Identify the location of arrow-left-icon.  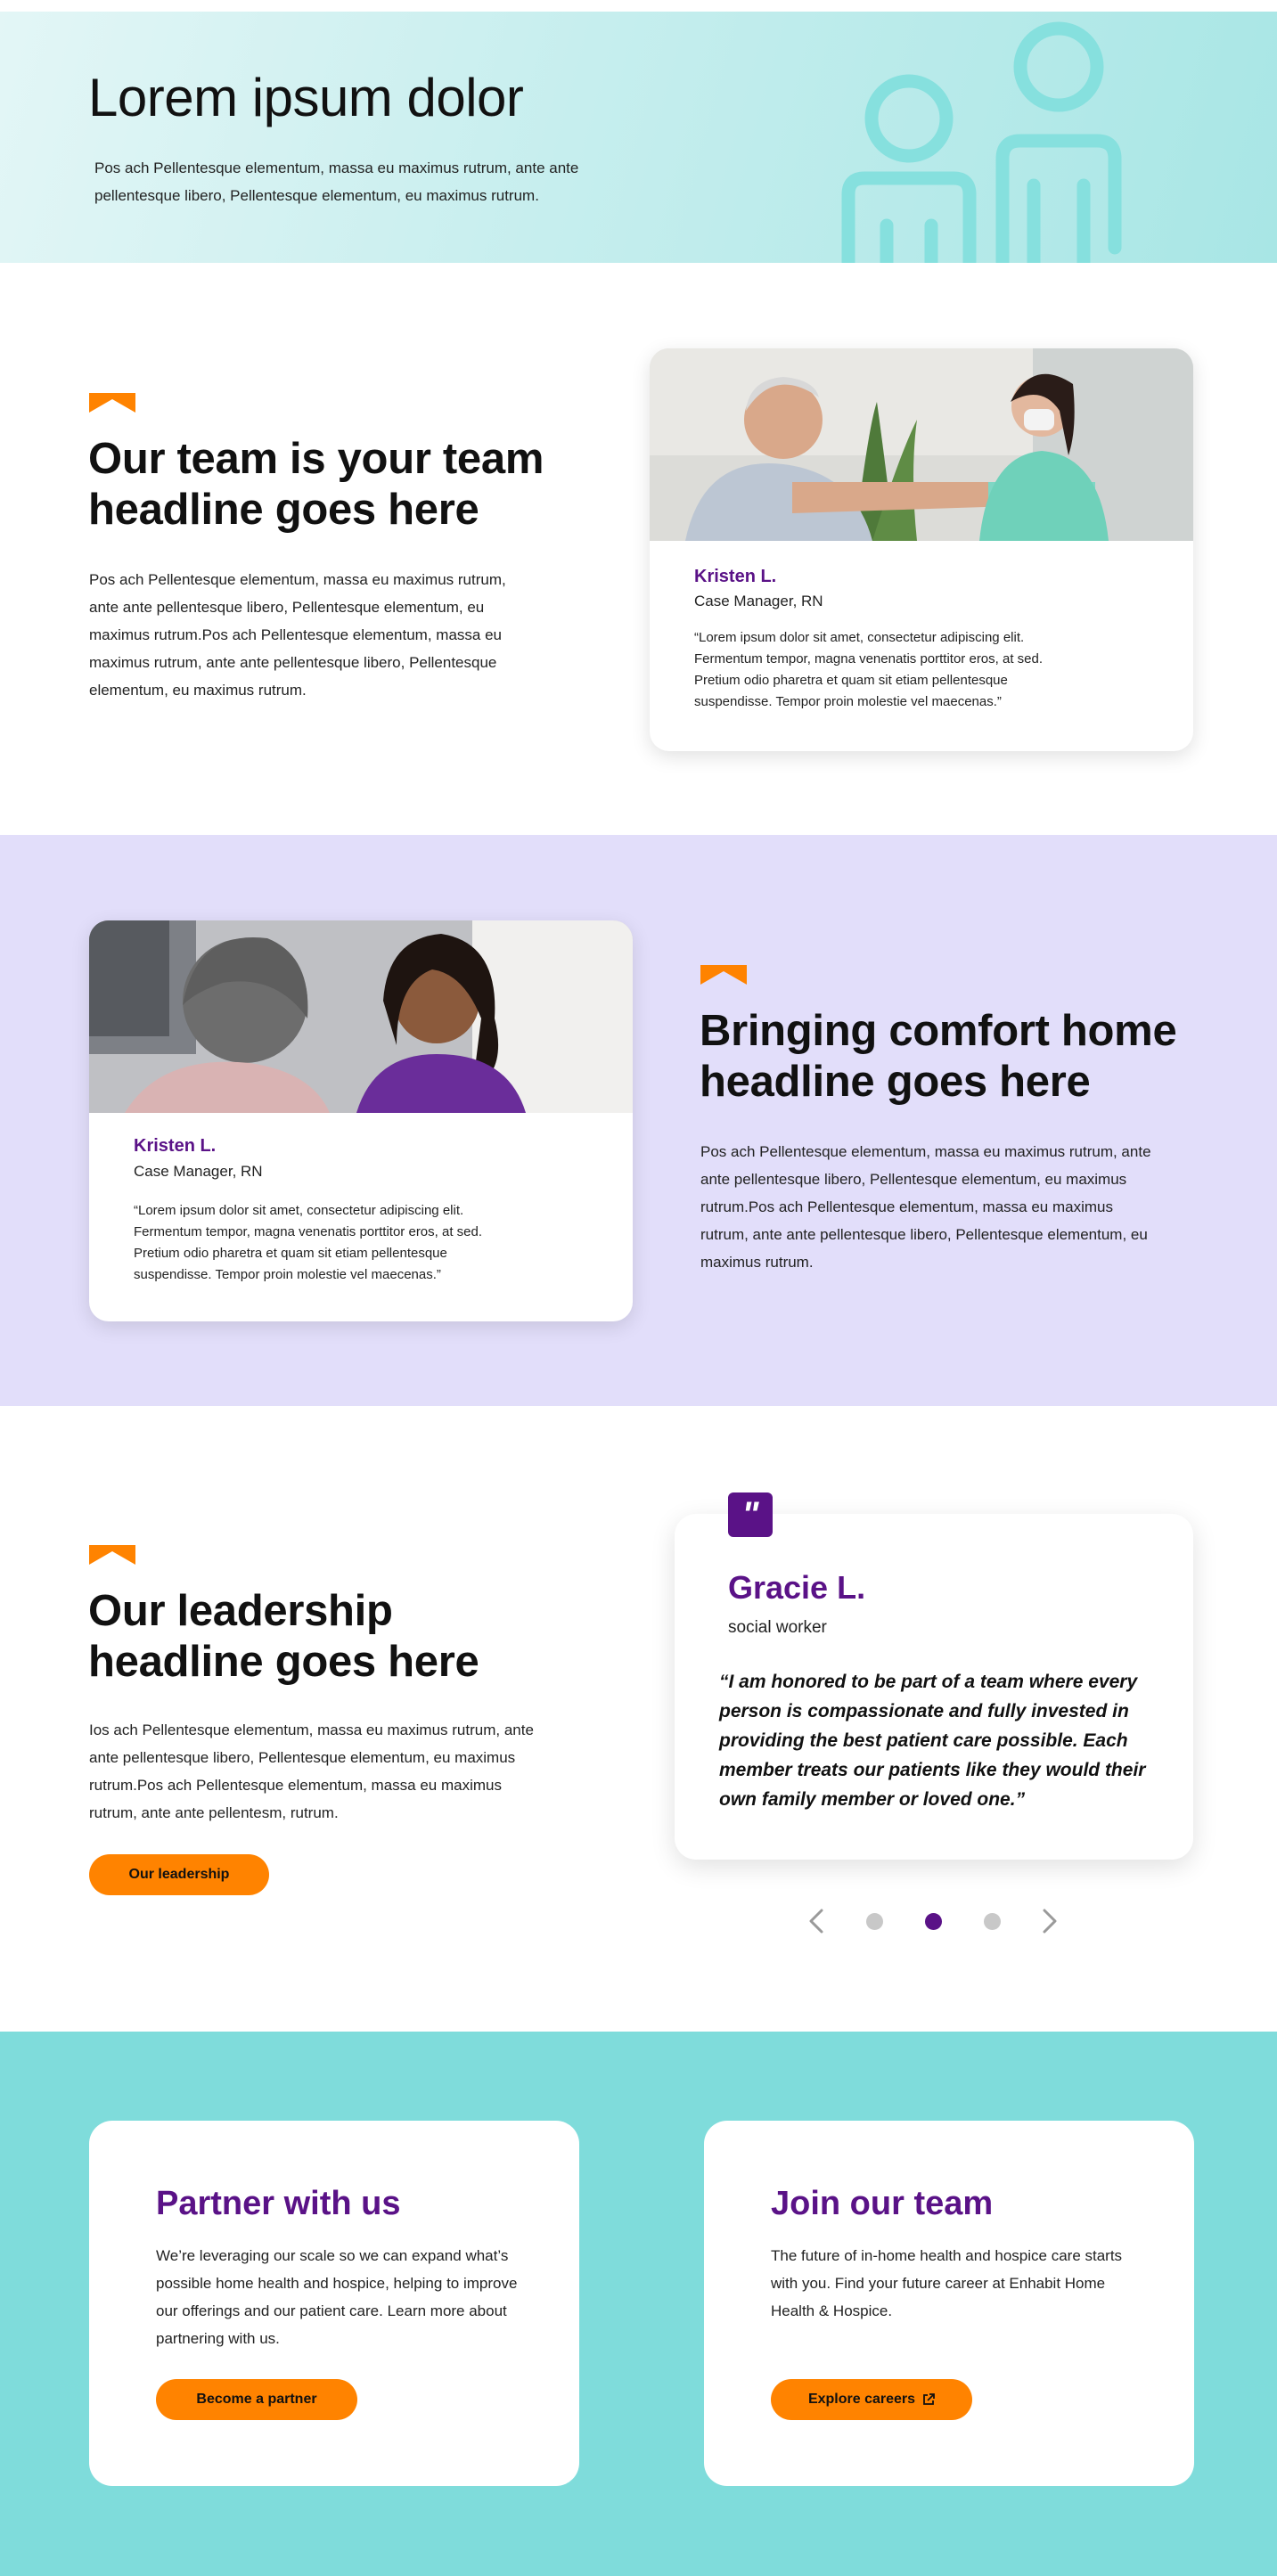
(816, 1921).